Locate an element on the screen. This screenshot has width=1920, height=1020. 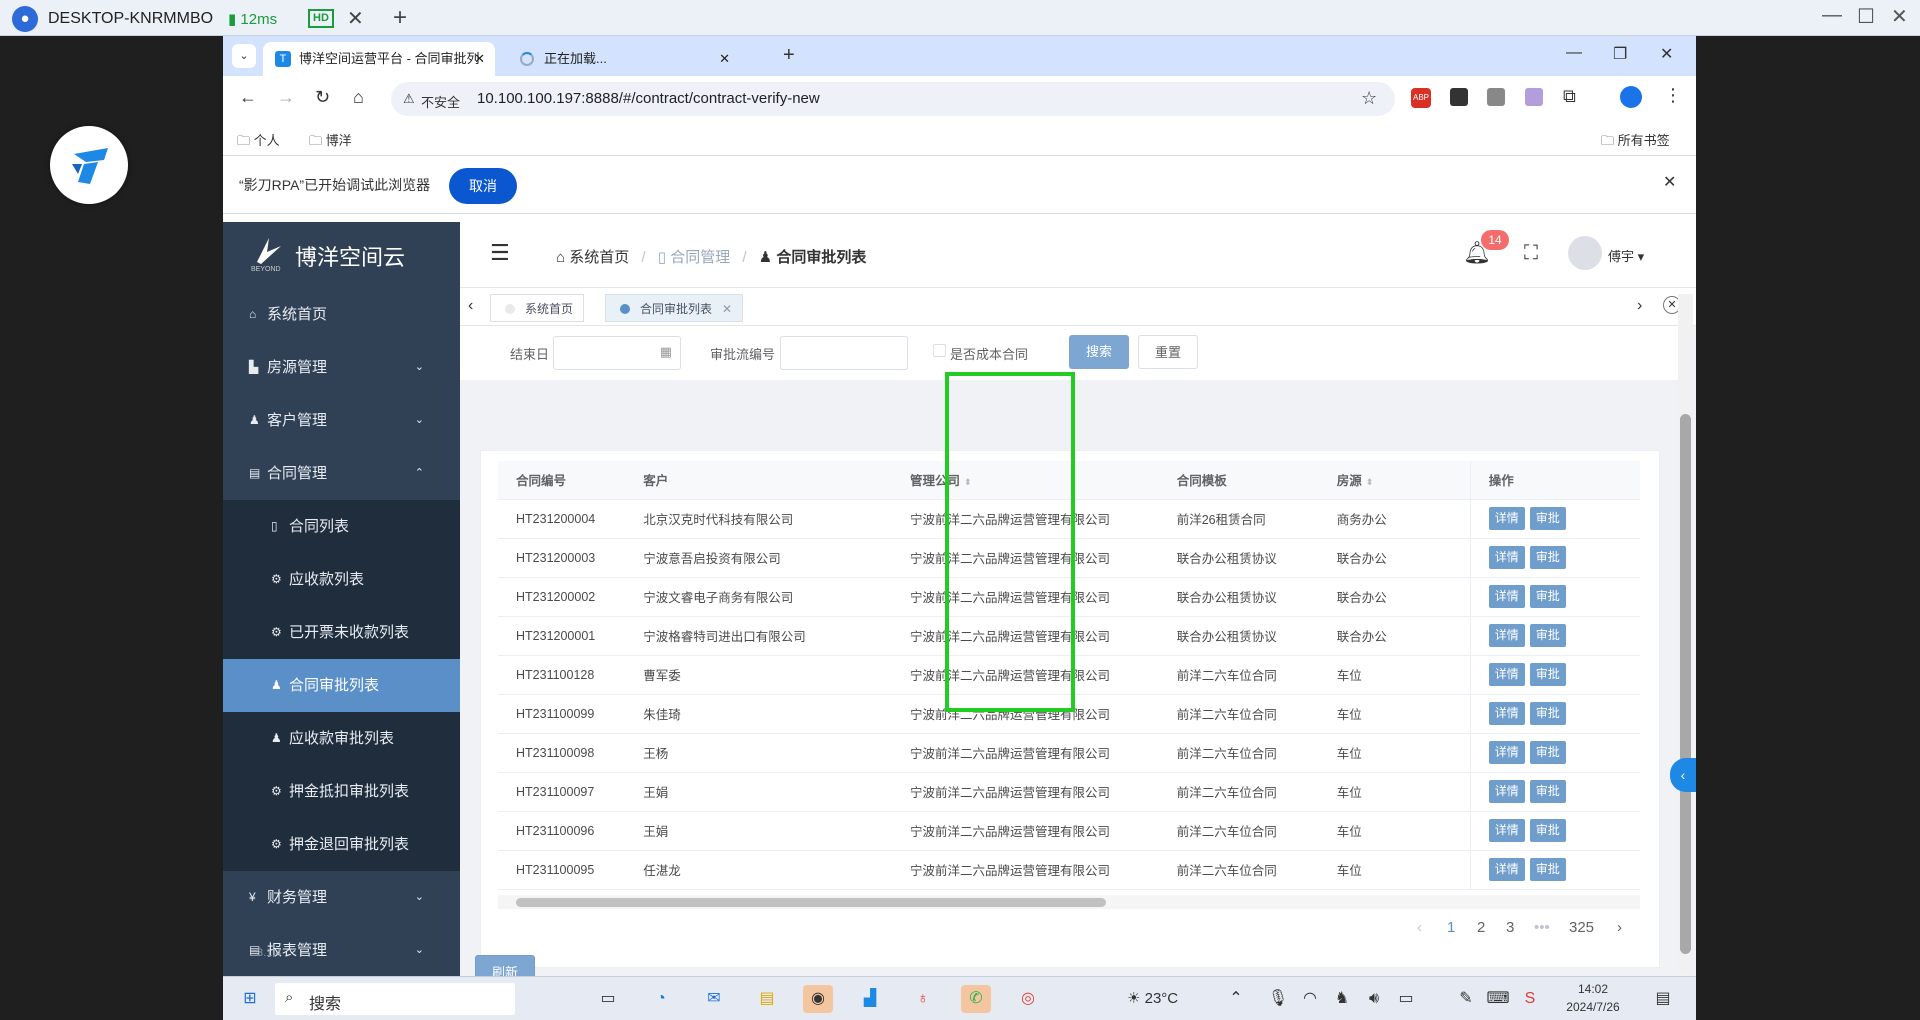
sidebar-item: ⚙ 押金退回审批列表 is located at coordinates (341, 844).